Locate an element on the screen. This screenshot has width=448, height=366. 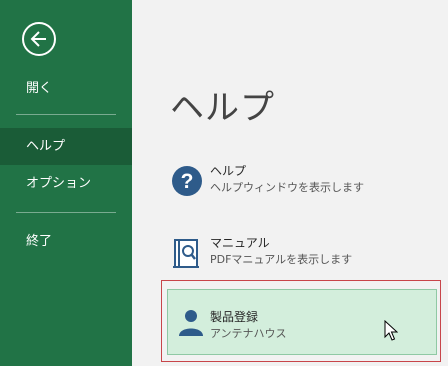
sidebar-item-label: ヘルプ is located at coordinates (46, 146).